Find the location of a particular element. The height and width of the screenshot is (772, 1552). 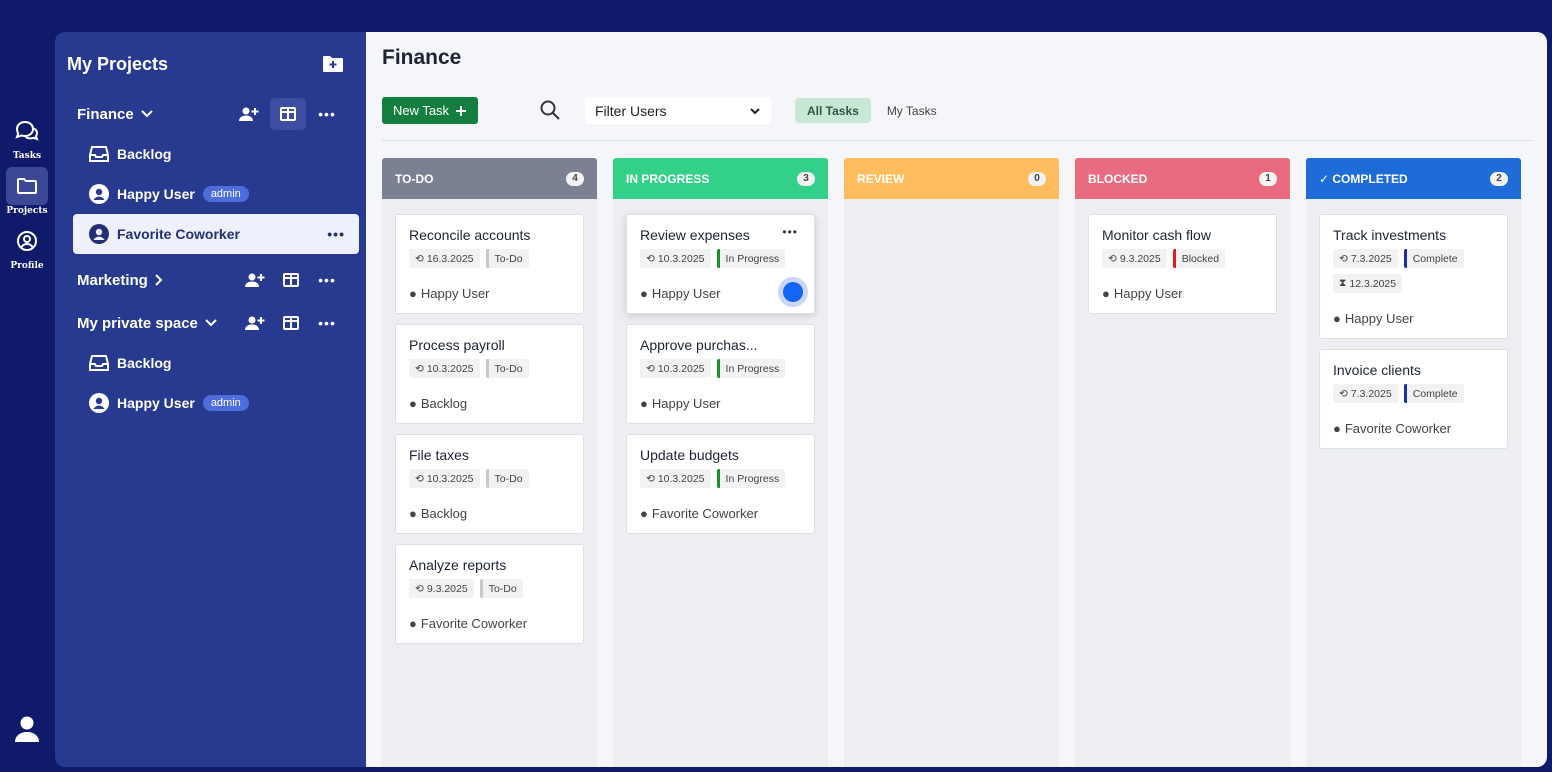

rail-projects: Projects is located at coordinates (27, 191).